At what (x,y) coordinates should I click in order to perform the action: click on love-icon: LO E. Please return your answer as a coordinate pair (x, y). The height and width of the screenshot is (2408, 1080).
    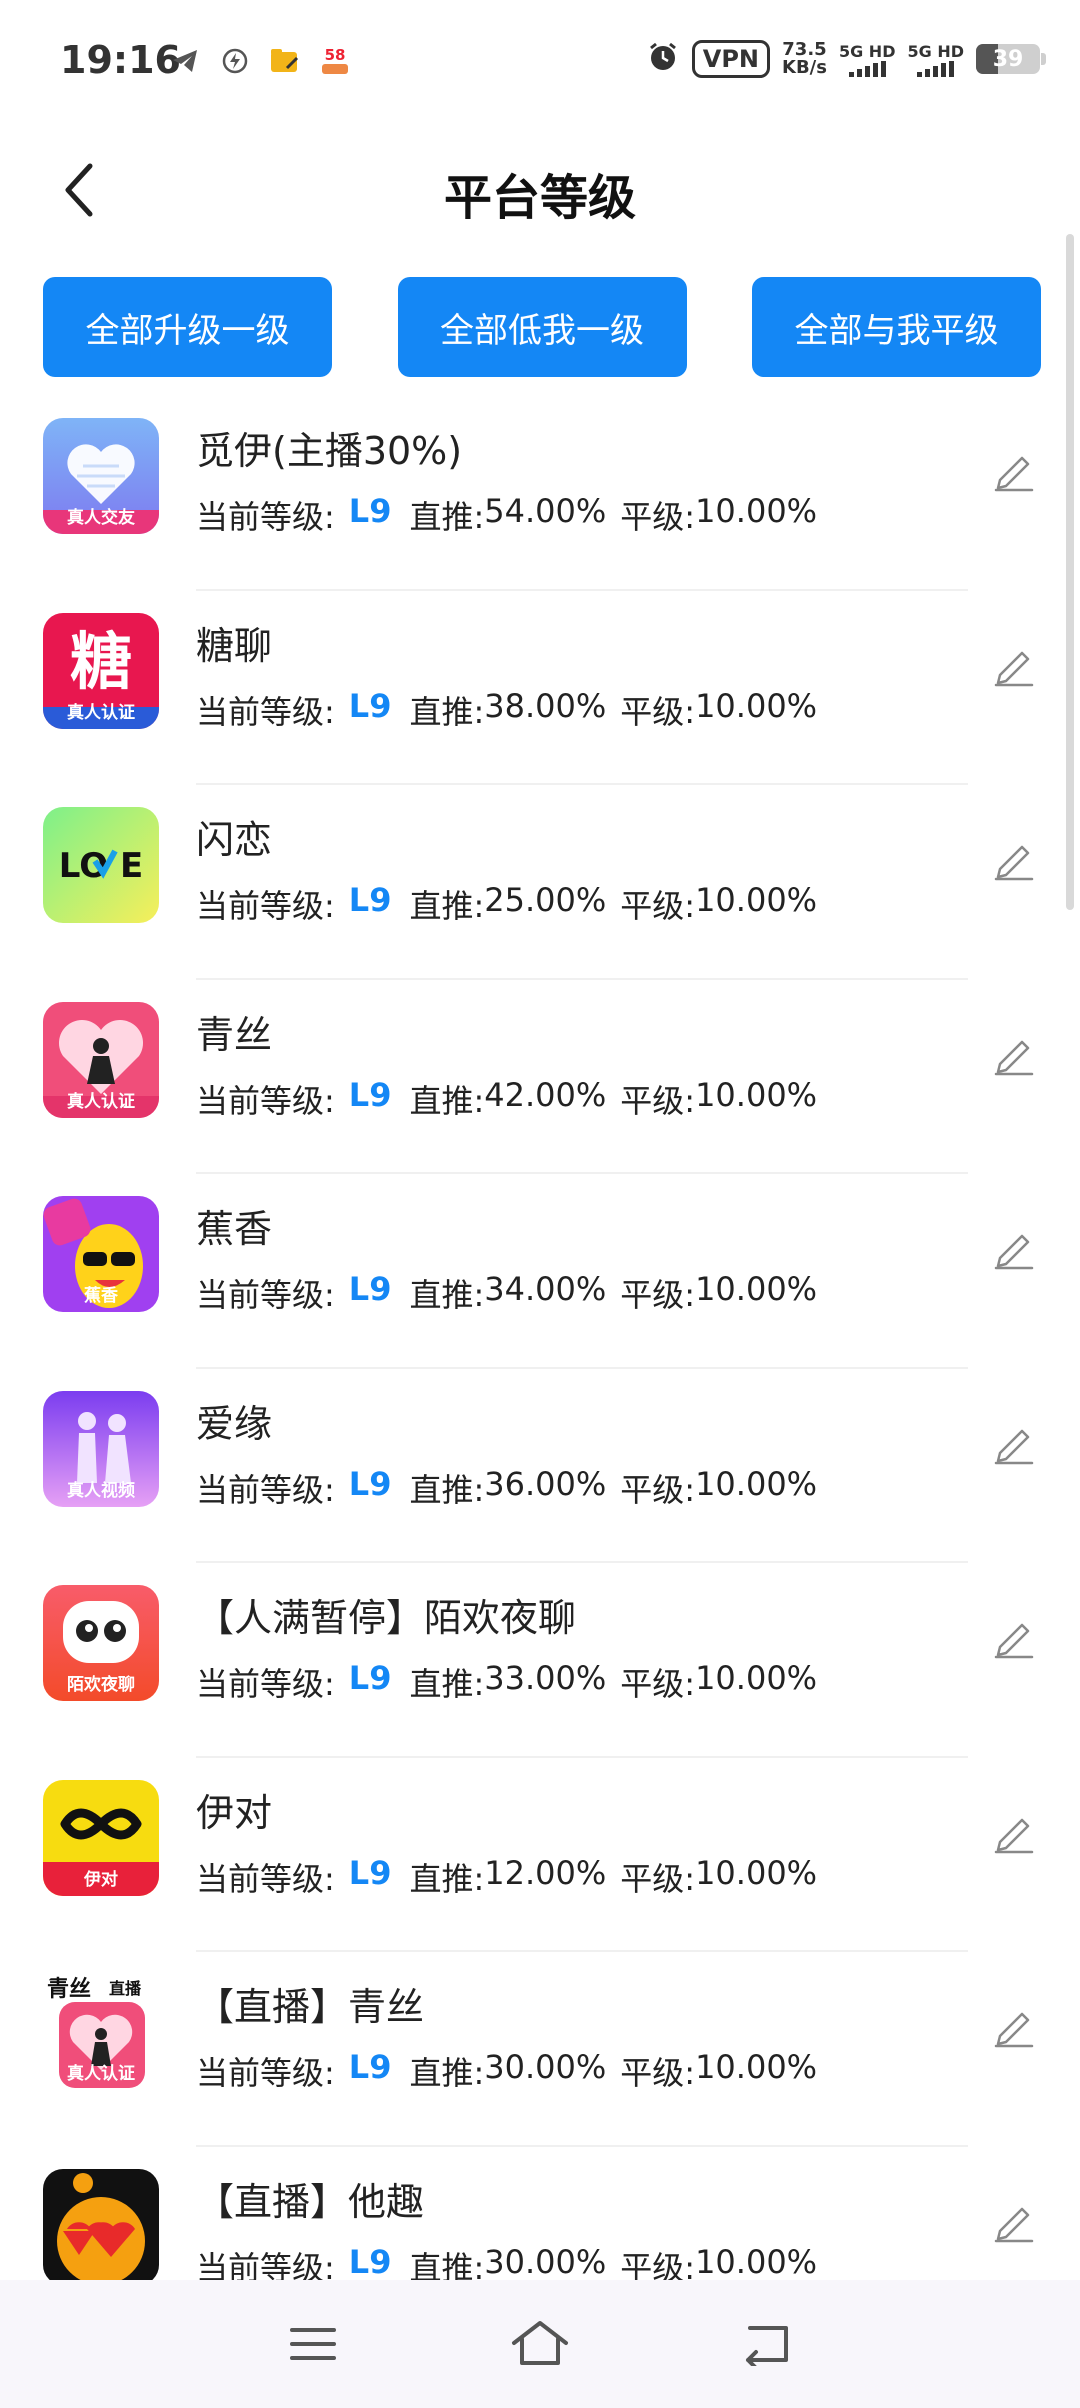
    Looking at the image, I should click on (101, 865).